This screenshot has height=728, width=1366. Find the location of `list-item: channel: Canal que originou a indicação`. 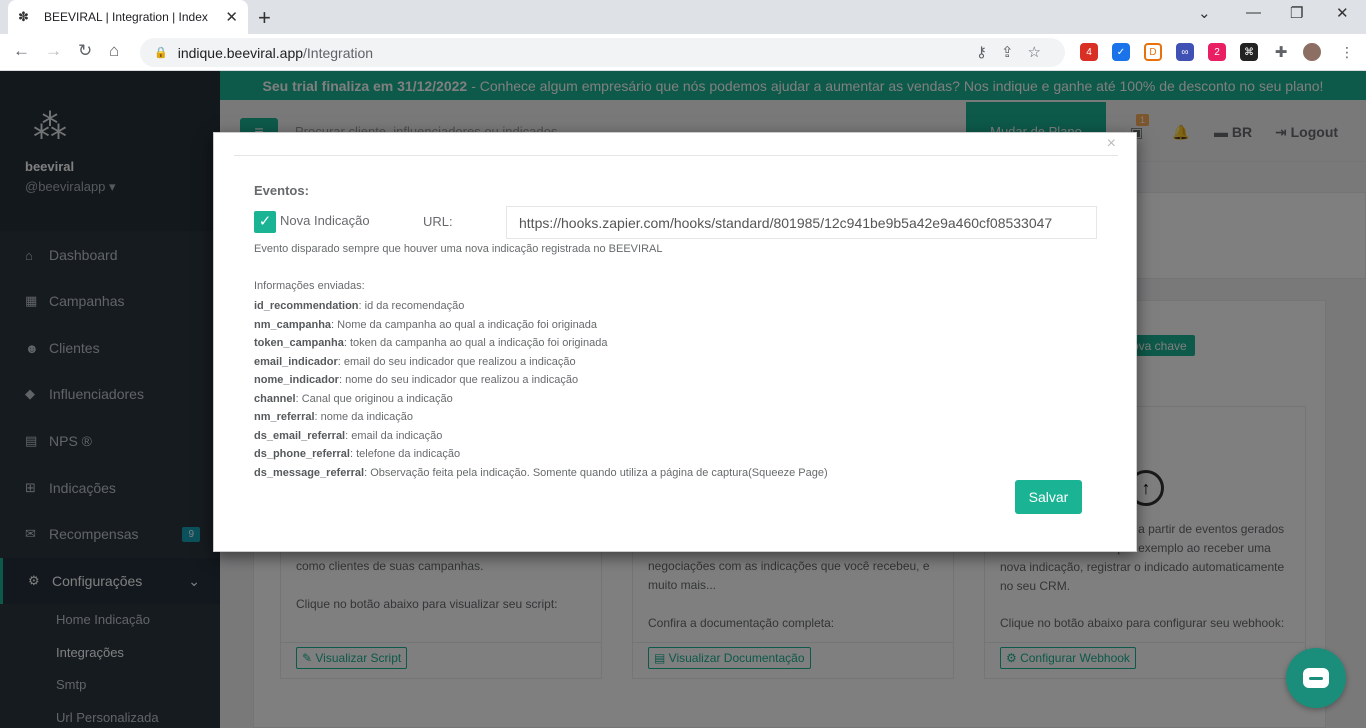

list-item: channel: Canal que originou a indicação is located at coordinates (353, 398).